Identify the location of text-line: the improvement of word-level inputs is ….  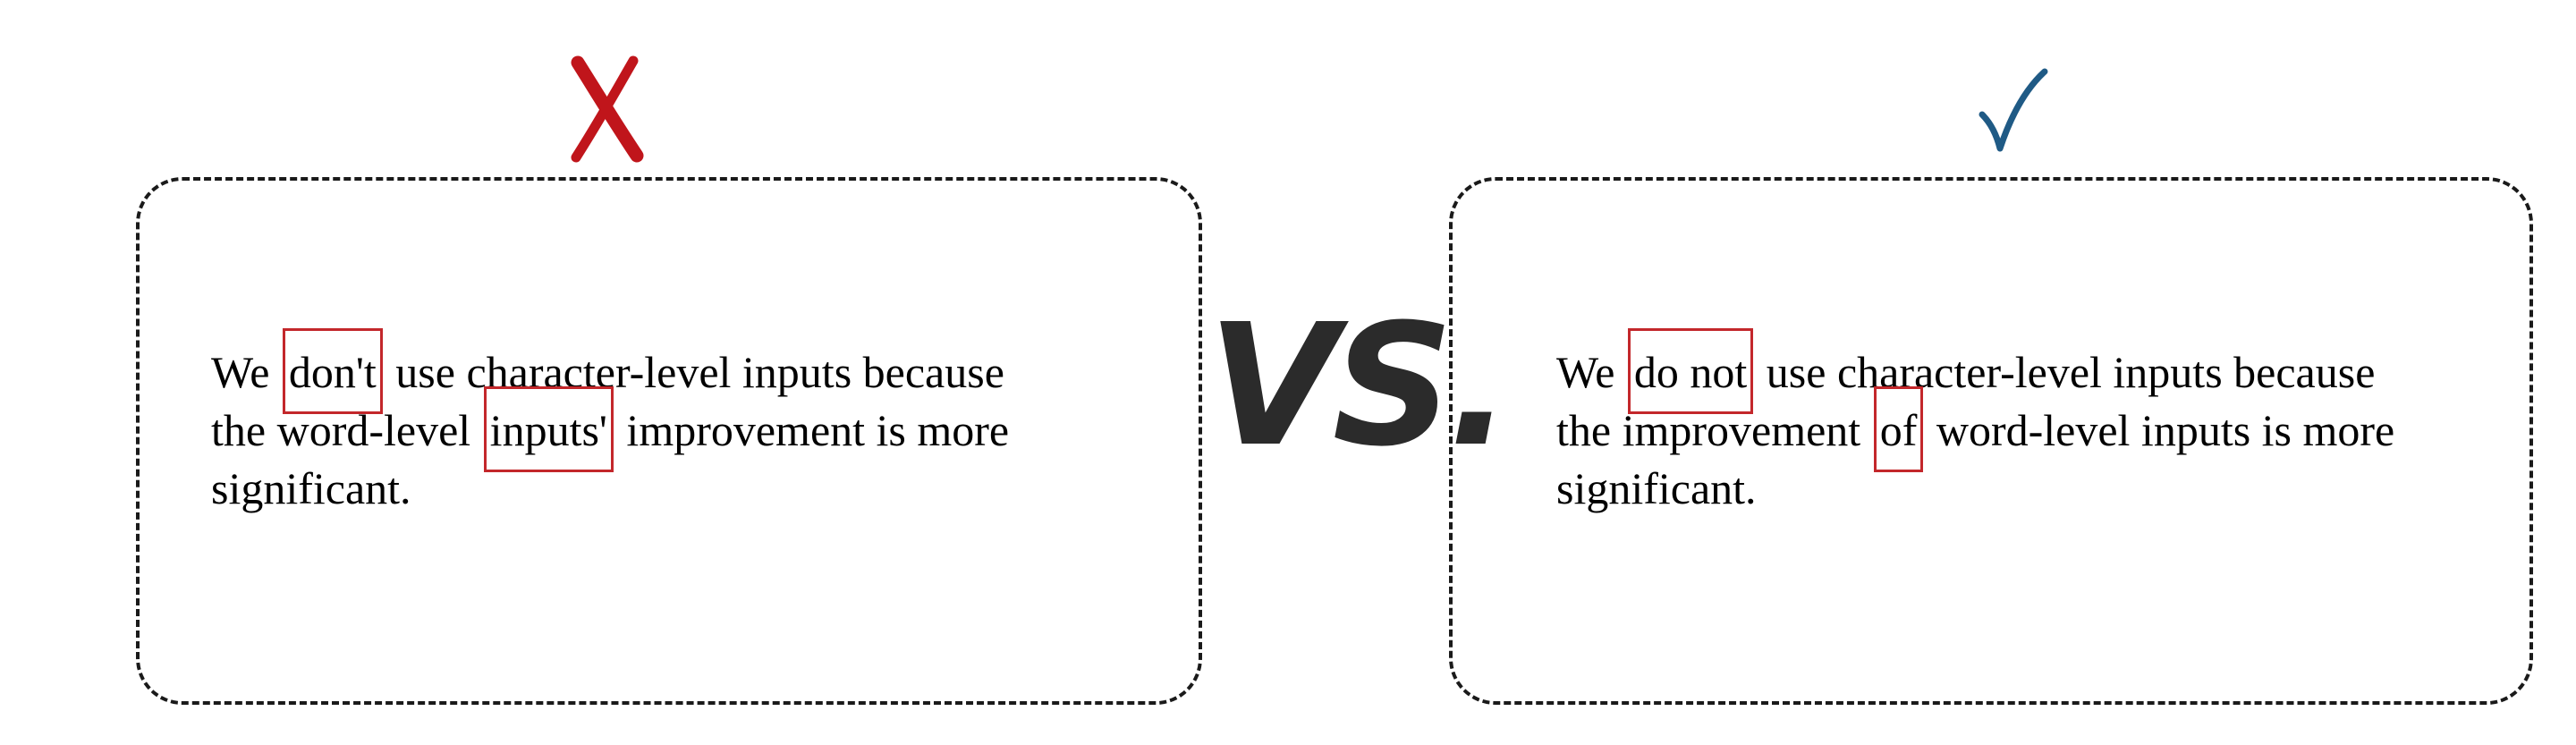
(1975, 429).